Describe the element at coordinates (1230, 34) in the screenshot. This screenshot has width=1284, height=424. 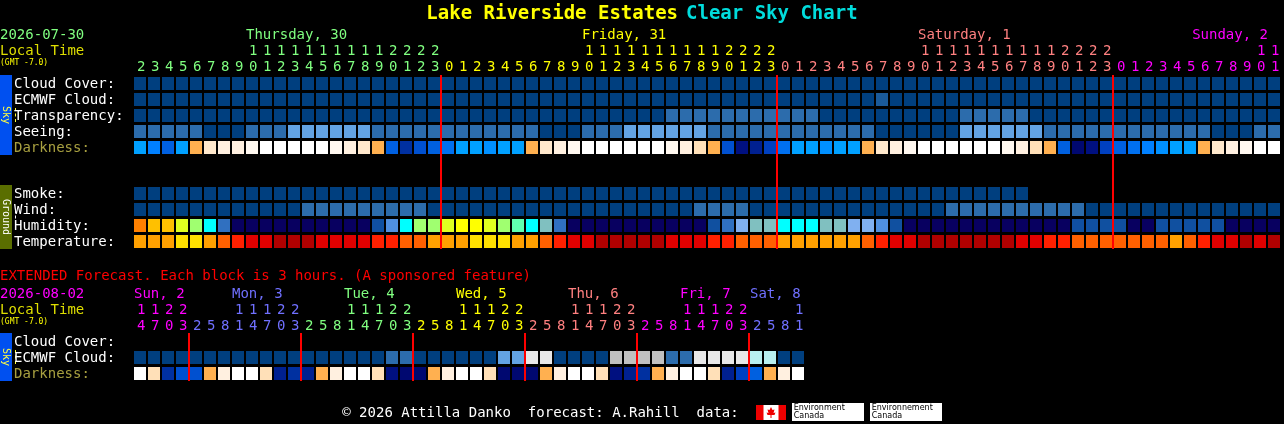
I see `day-label: Sunday, 2` at that location.